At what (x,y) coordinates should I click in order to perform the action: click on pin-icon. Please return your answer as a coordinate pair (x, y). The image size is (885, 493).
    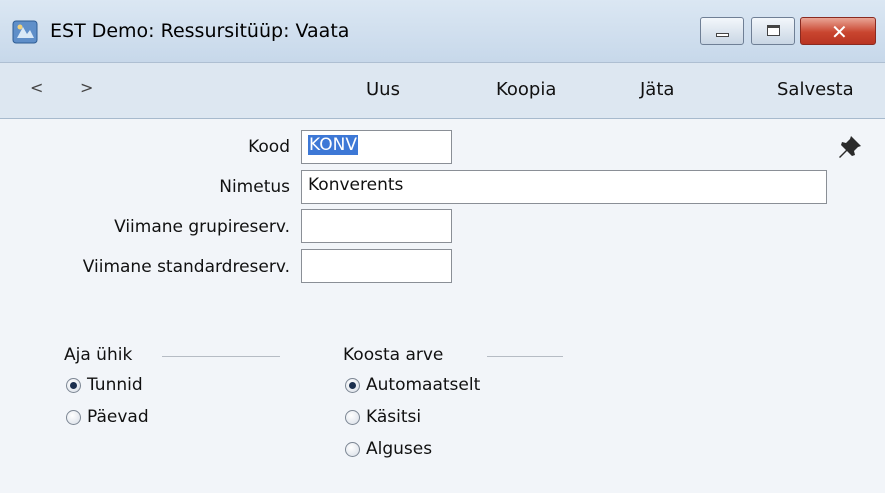
    Looking at the image, I should click on (850, 147).